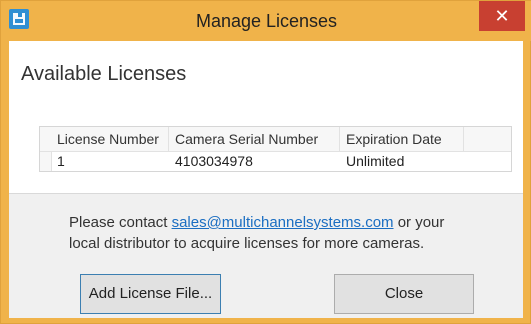  What do you see at coordinates (283, 222) in the screenshot?
I see `sales-email-link: sales@multichannelsystems.com` at bounding box center [283, 222].